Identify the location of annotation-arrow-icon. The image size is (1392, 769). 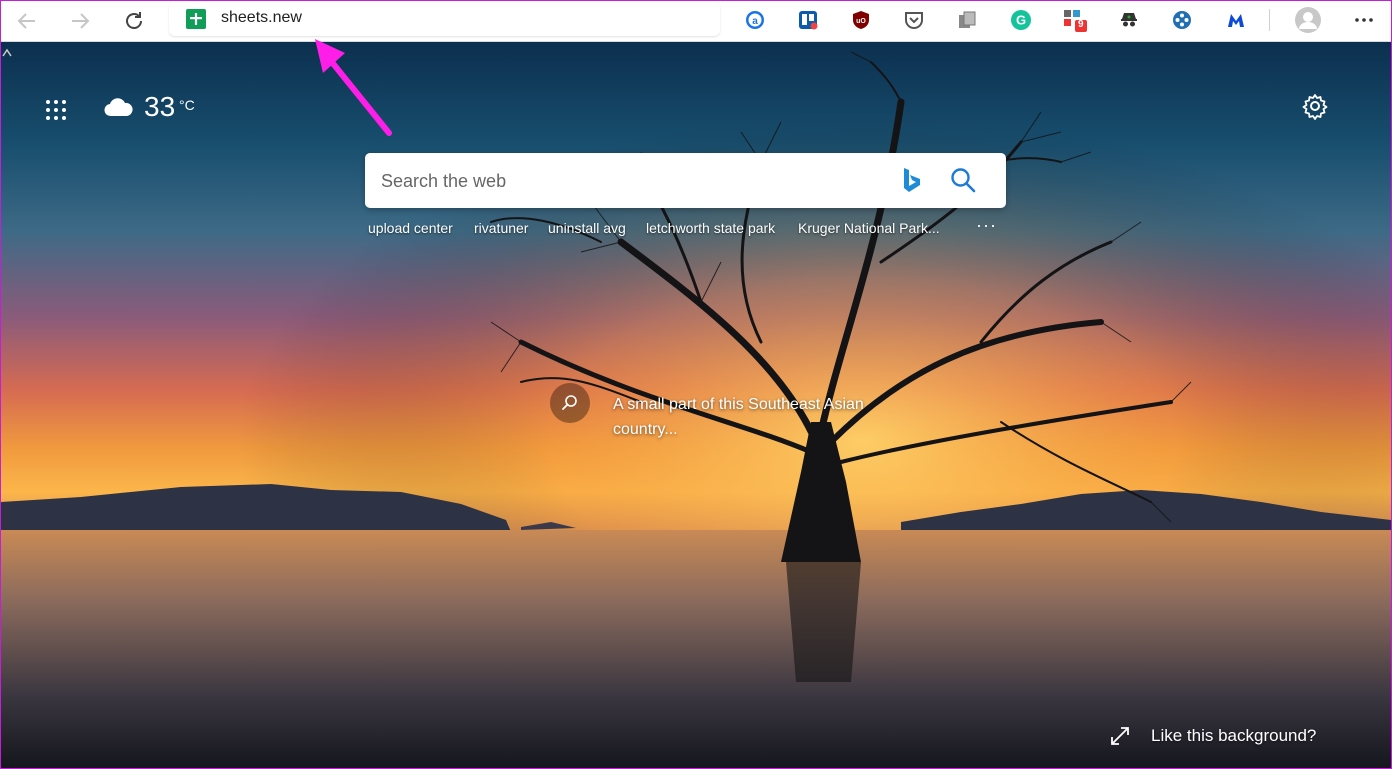
(353, 87).